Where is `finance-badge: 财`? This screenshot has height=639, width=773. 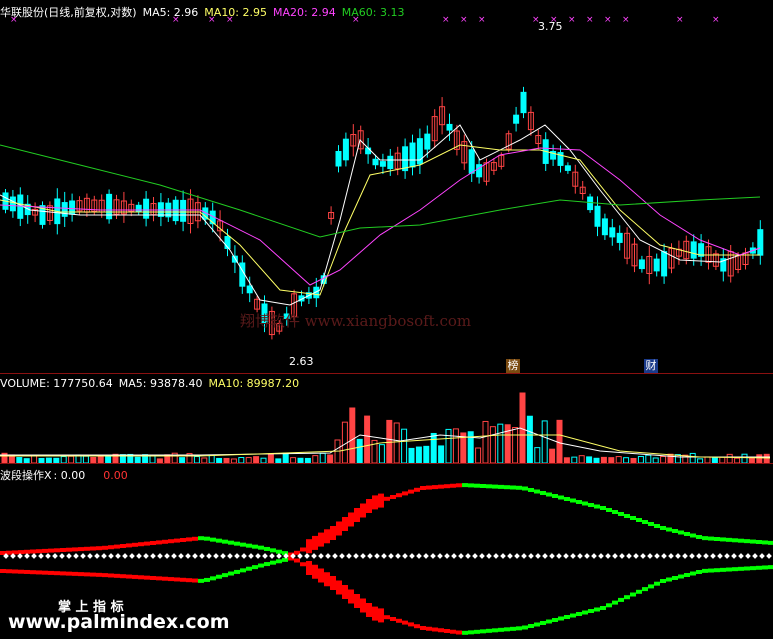 finance-badge: 财 is located at coordinates (651, 366).